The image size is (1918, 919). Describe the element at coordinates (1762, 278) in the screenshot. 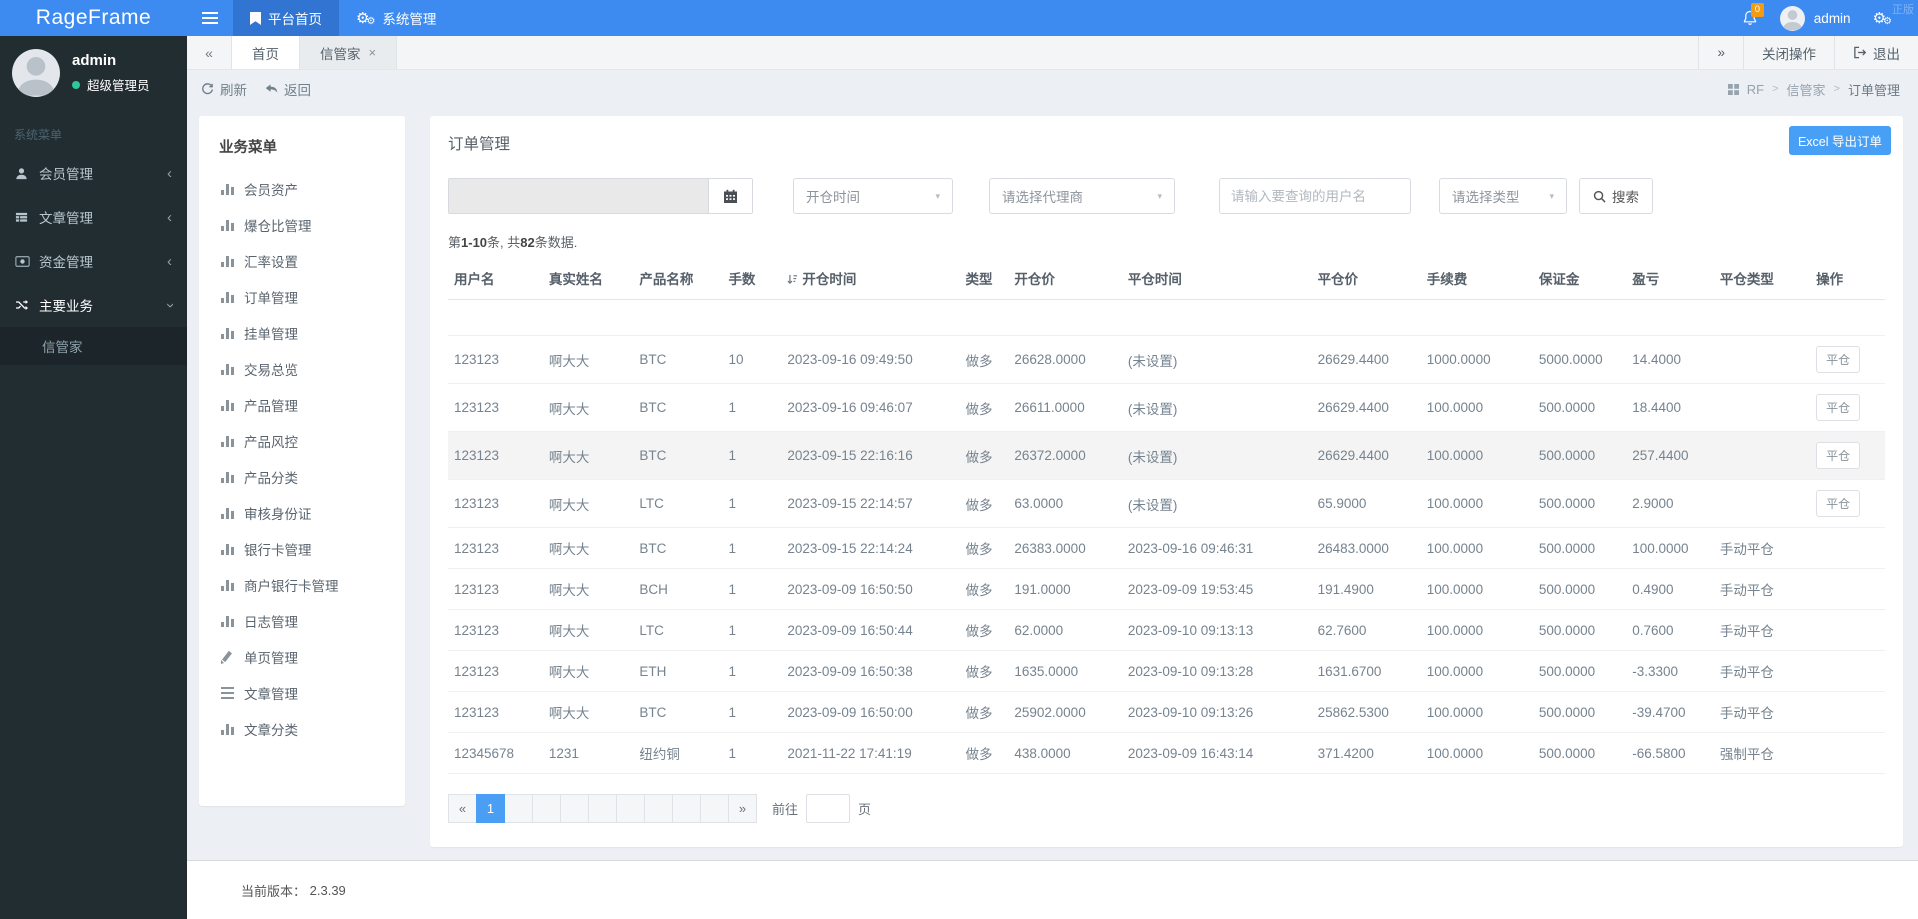

I see `column-header: 平仓类型` at that location.